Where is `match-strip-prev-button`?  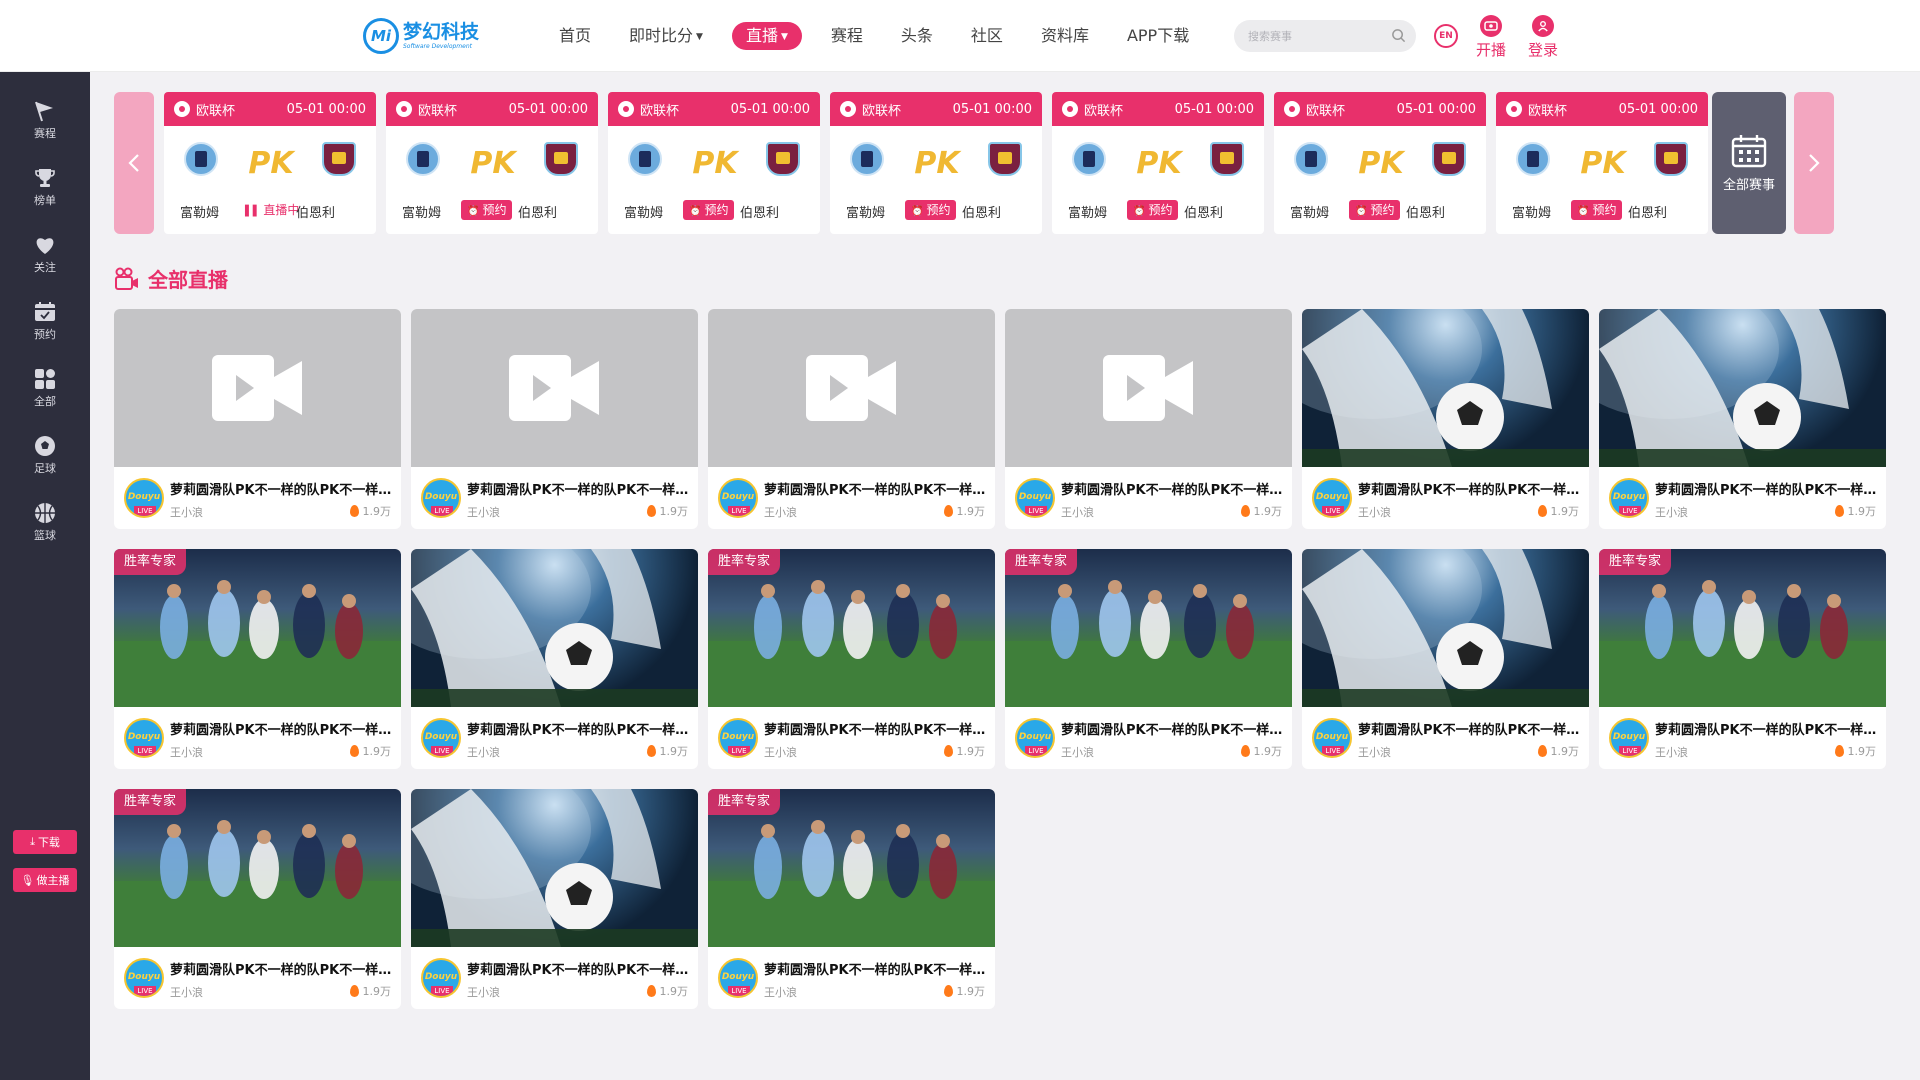
match-strip-prev-button is located at coordinates (134, 163).